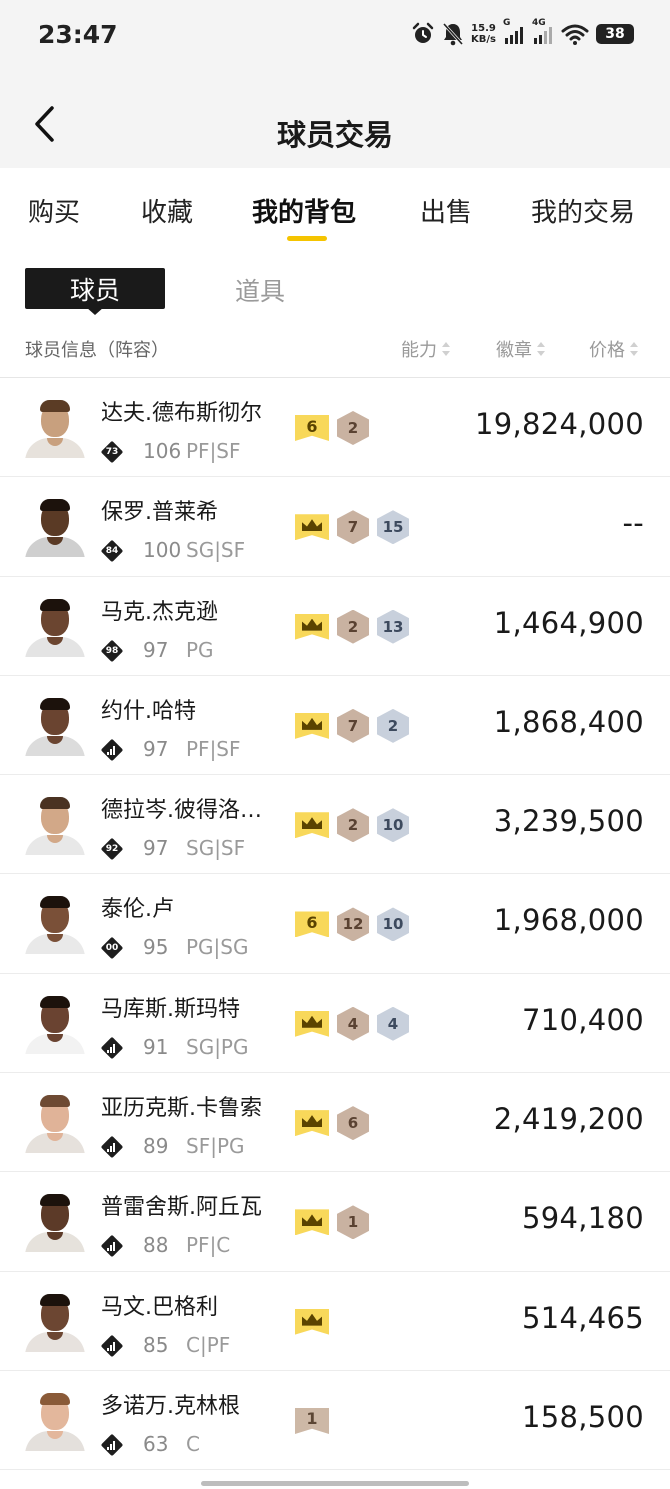 This screenshot has width=670, height=1489. Describe the element at coordinates (260, 290) in the screenshot. I see `segment-items: 道具` at that location.